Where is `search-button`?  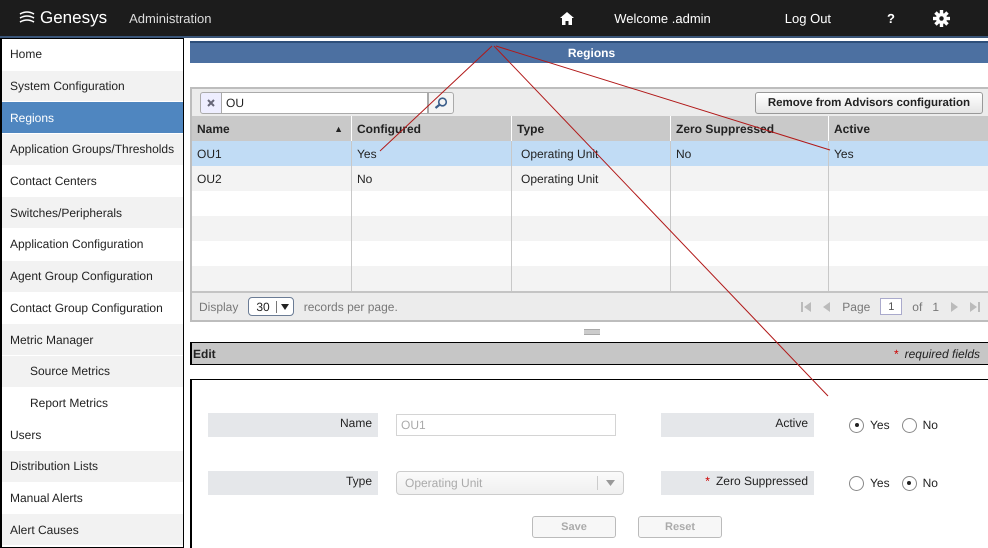
search-button is located at coordinates (441, 103).